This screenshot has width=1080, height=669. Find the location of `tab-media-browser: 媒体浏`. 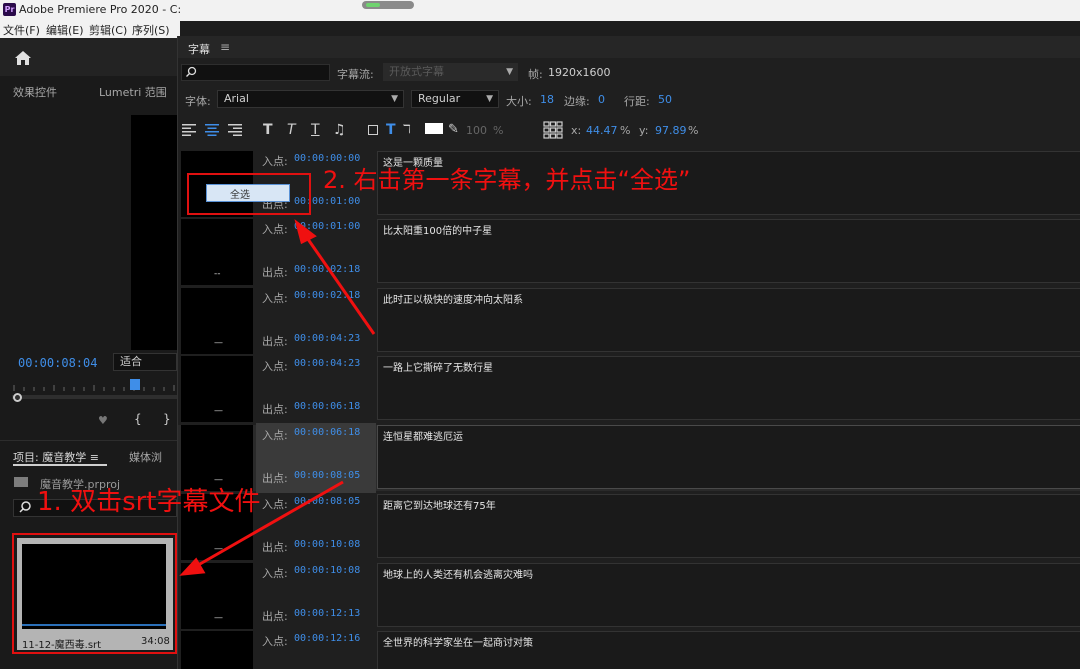

tab-media-browser: 媒体浏 is located at coordinates (145, 457).